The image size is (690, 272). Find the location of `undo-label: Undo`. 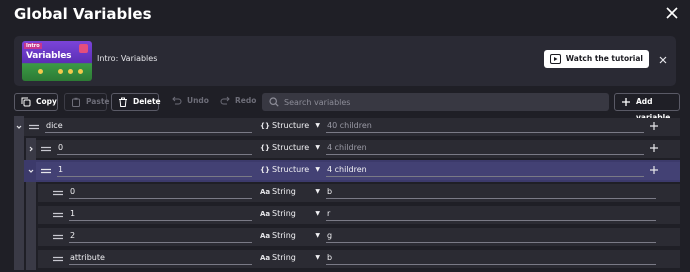

undo-label: Undo is located at coordinates (198, 100).